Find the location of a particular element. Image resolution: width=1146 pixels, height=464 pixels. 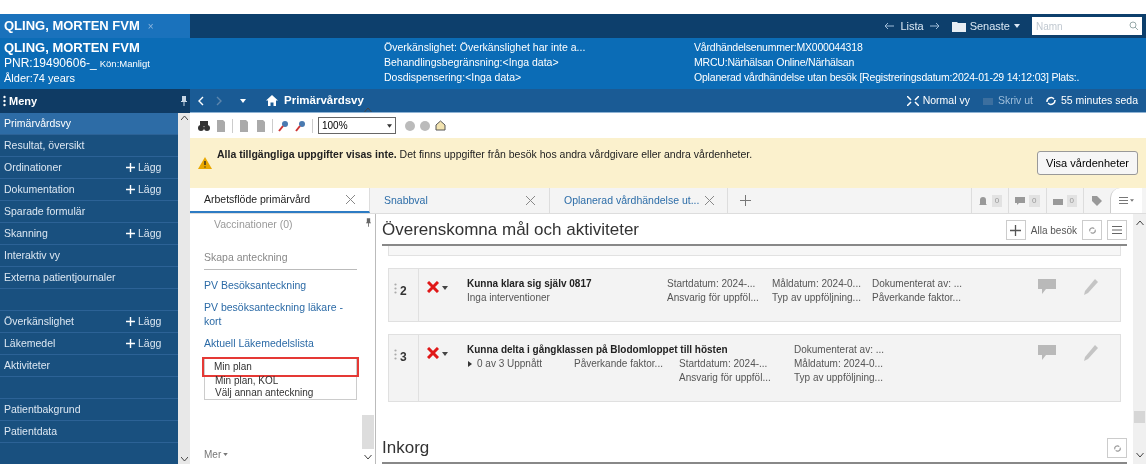

note-link: PV besöksanteckning läkare - kort is located at coordinates (280, 313).